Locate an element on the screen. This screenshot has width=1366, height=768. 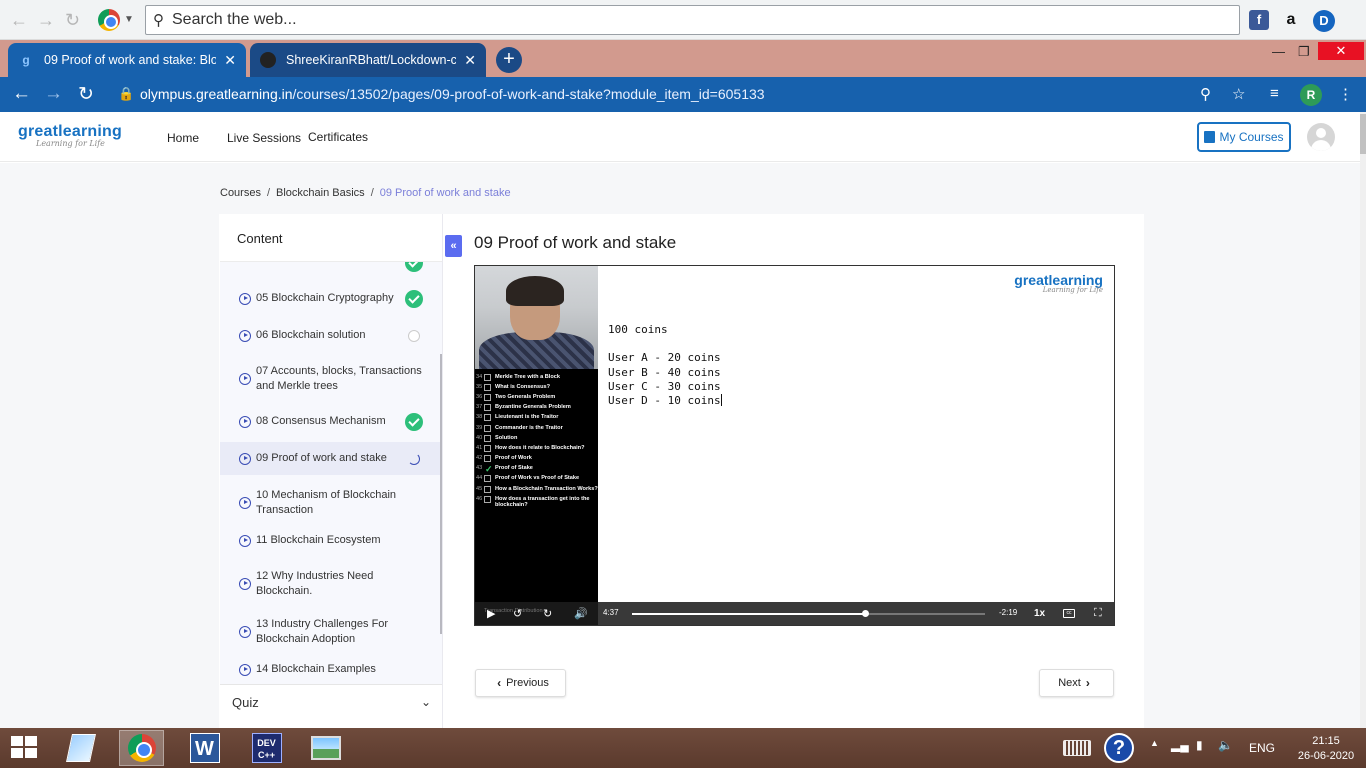
text-cursor is located at coordinates (721, 400).